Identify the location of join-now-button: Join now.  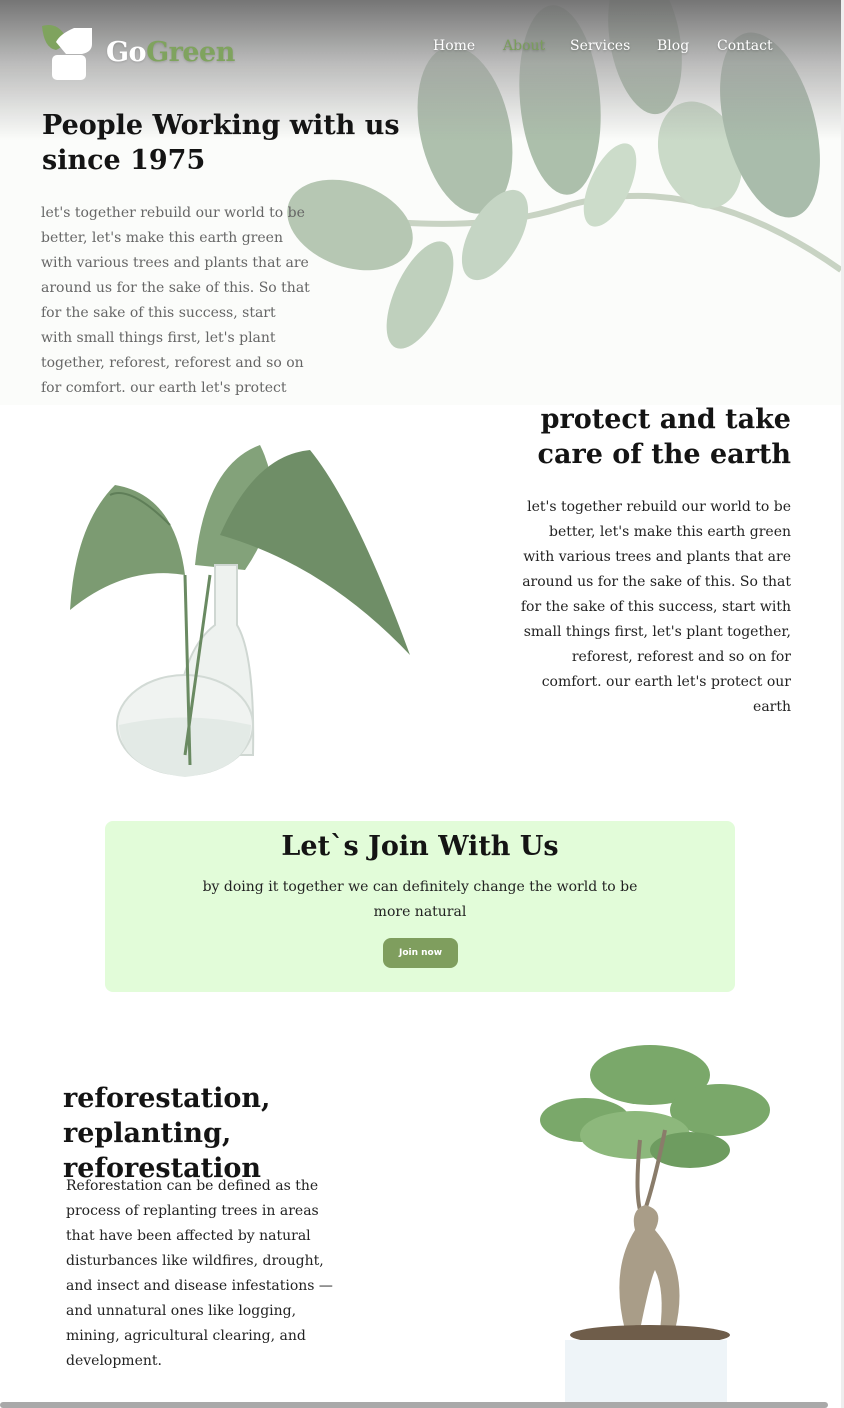
(420, 953).